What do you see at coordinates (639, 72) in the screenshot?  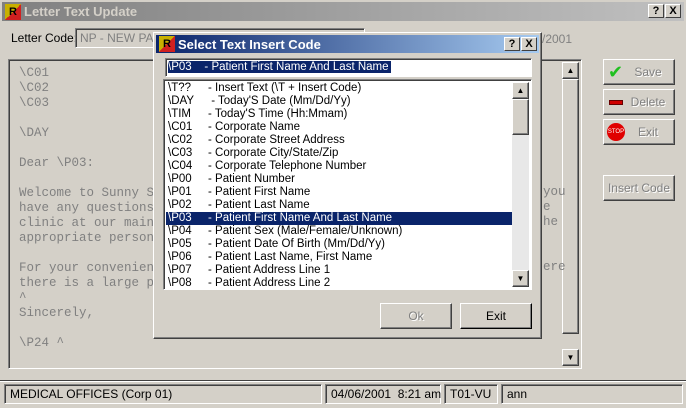 I see `save-button: ✔ Save` at bounding box center [639, 72].